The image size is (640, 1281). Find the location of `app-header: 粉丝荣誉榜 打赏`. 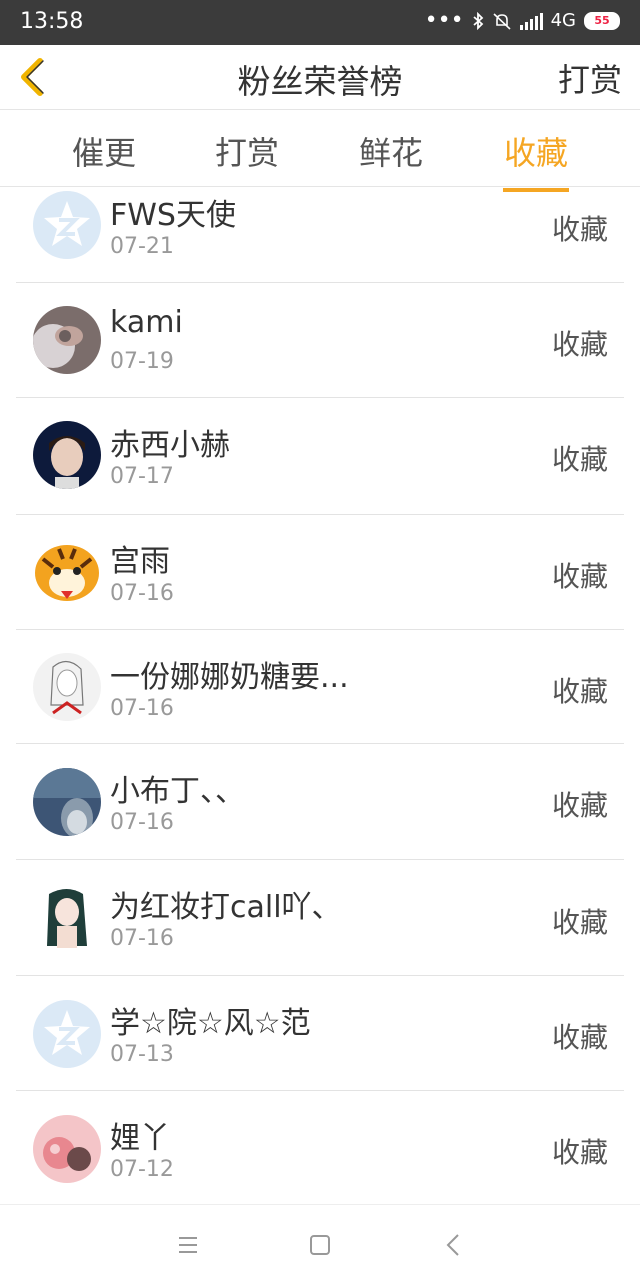

app-header: 粉丝荣誉榜 打赏 is located at coordinates (320, 77).